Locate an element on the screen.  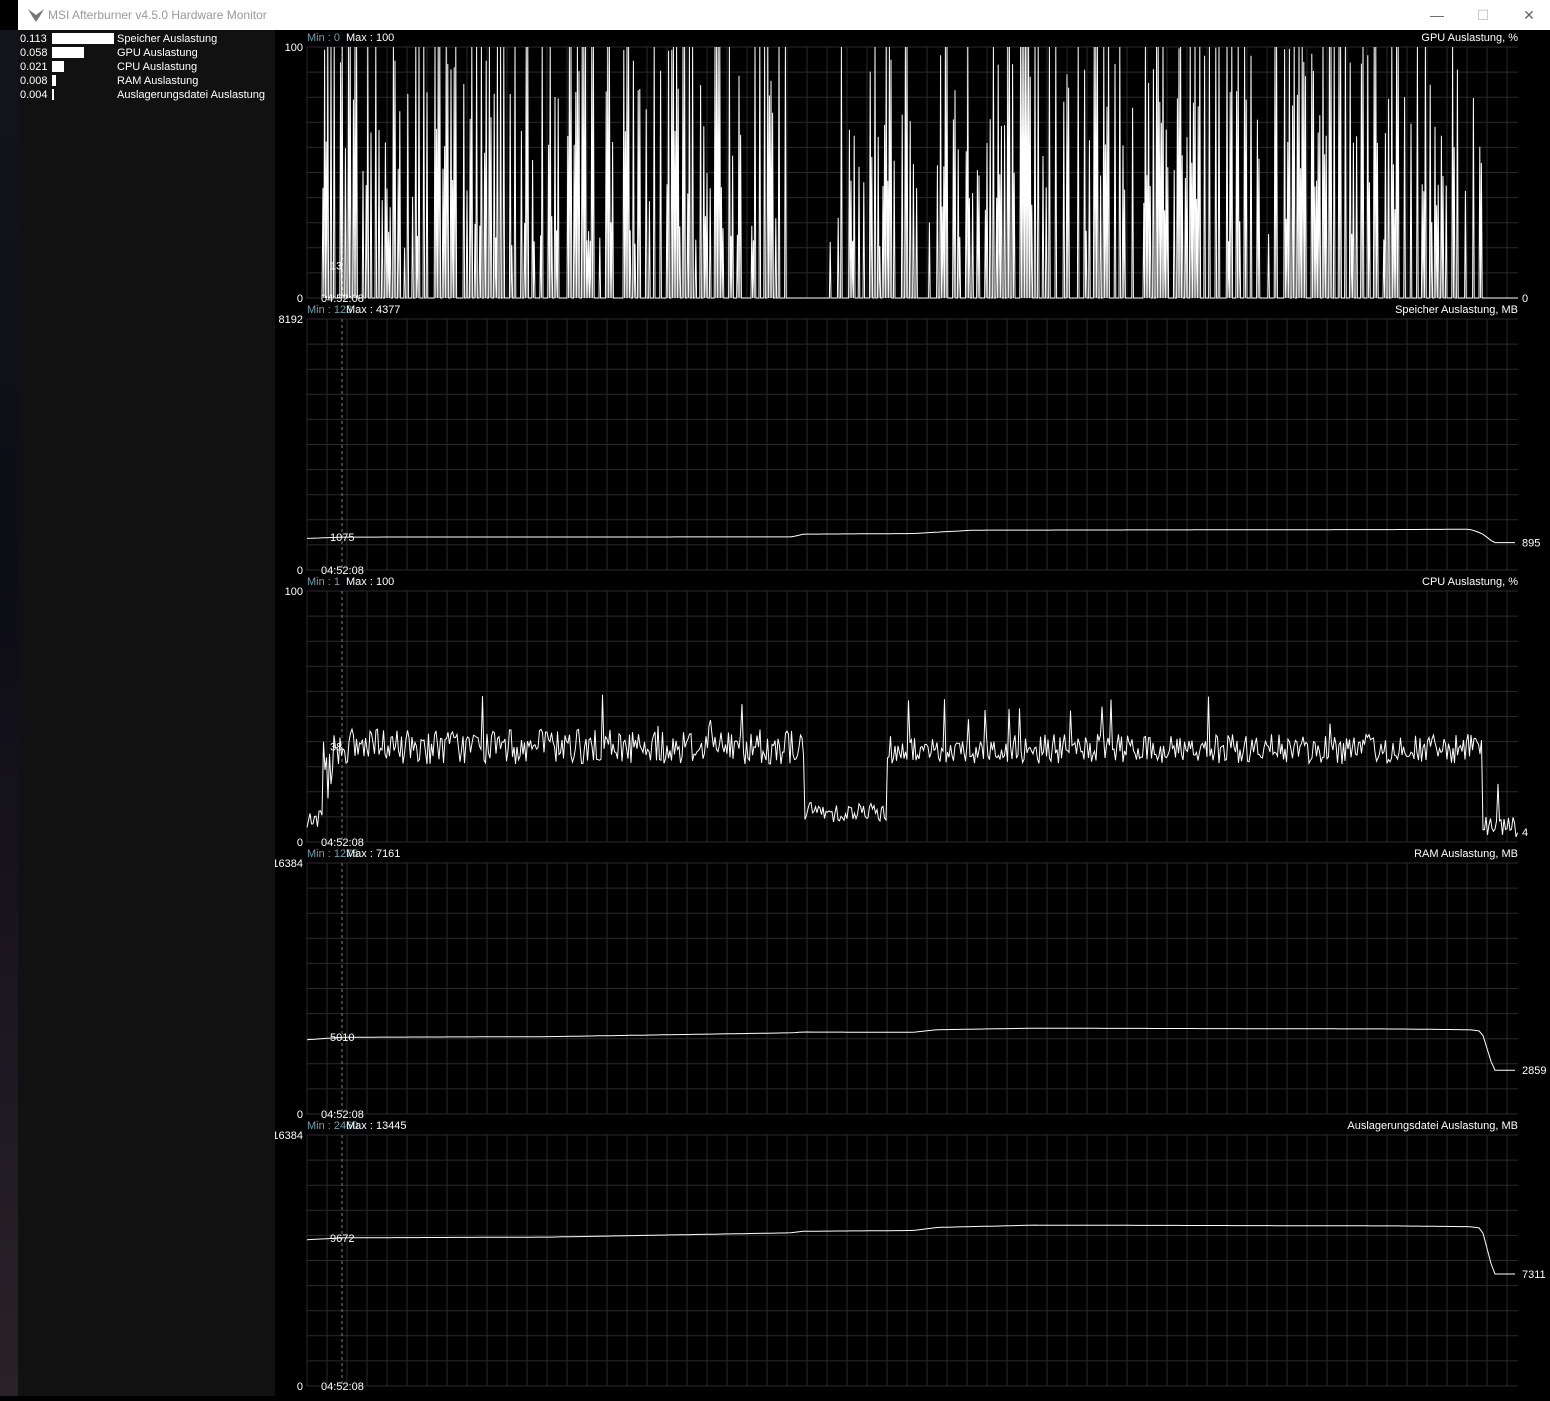
minimize-icon: — is located at coordinates (1437, 15).